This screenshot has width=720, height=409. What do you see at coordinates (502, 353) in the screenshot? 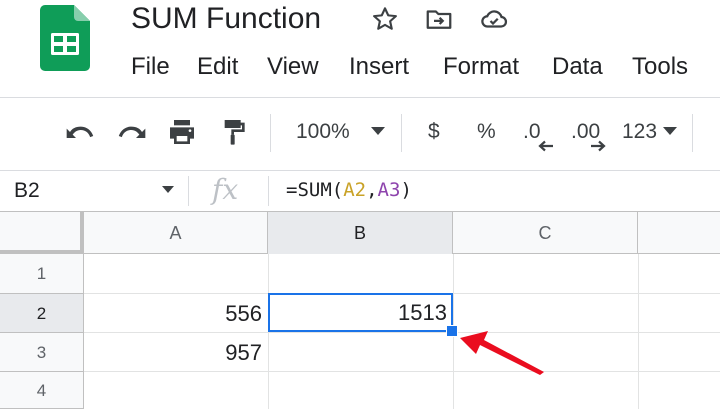
I see `annotation-arrow-icon` at bounding box center [502, 353].